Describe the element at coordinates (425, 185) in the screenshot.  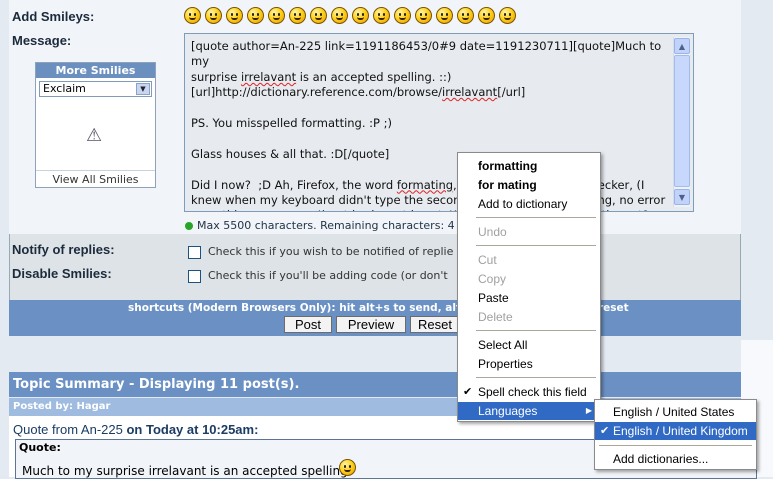
I see `misspelled-word: formating` at that location.